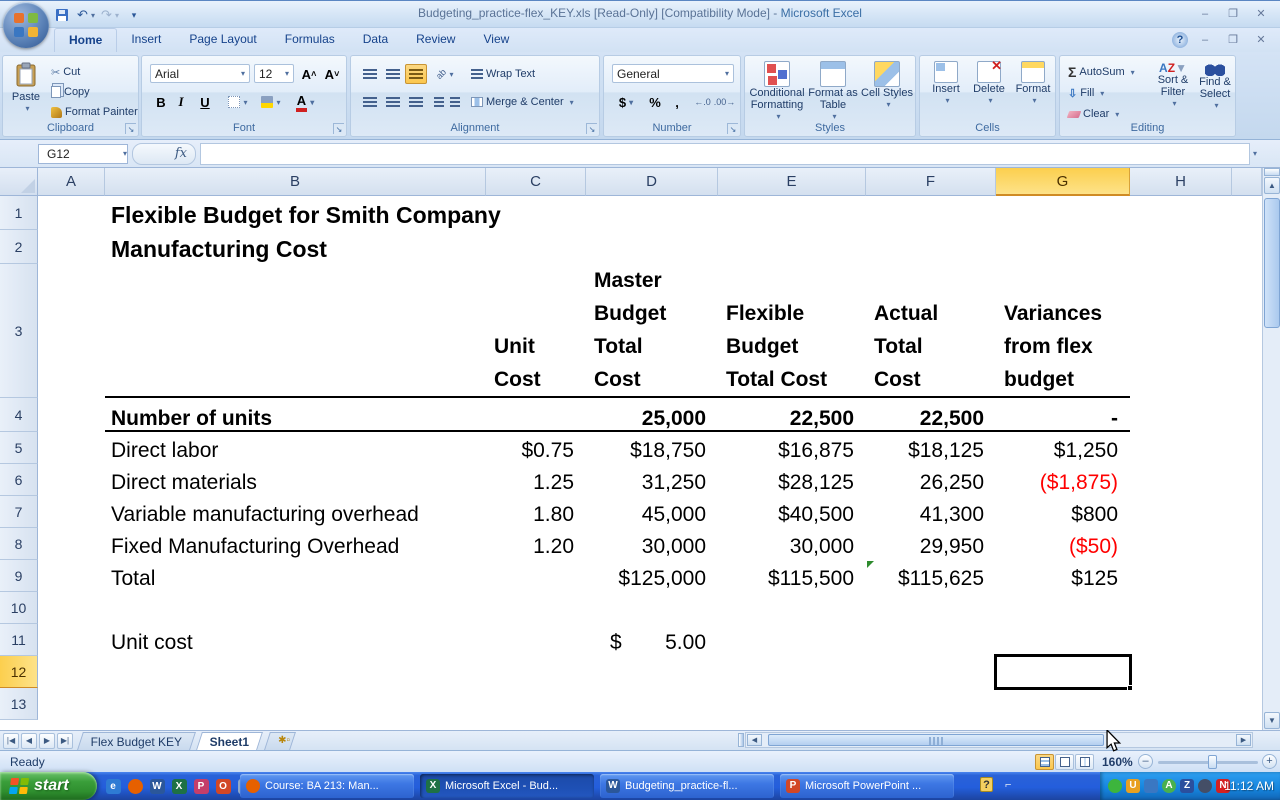 This screenshot has width=1280, height=800. Describe the element at coordinates (370, 74) in the screenshot. I see `top-align-button` at that location.